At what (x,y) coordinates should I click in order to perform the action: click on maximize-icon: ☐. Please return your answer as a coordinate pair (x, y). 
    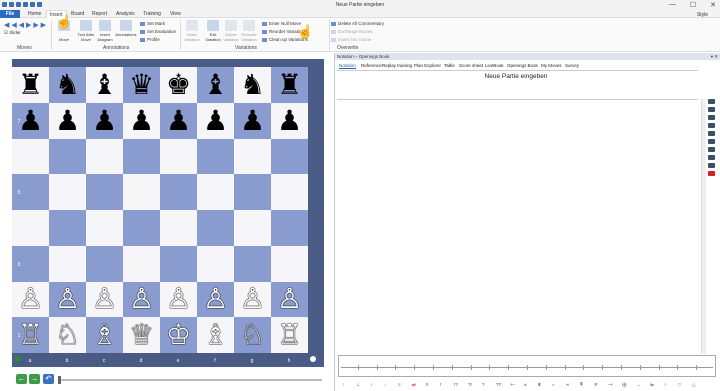
    Looking at the image, I should click on (693, 5).